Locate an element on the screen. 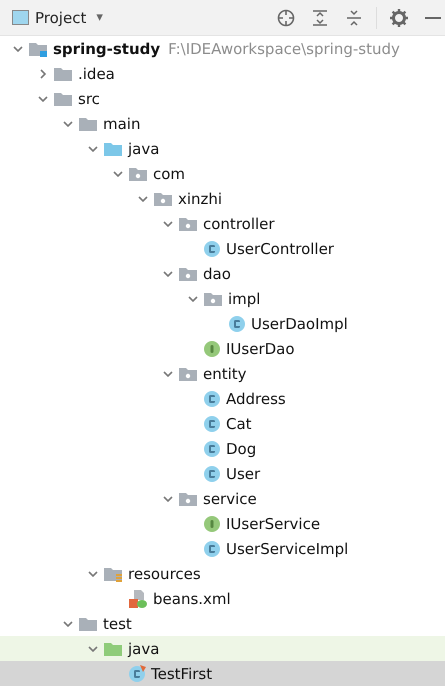 The height and width of the screenshot is (686, 445). tree-row: IUserService is located at coordinates (222, 523).